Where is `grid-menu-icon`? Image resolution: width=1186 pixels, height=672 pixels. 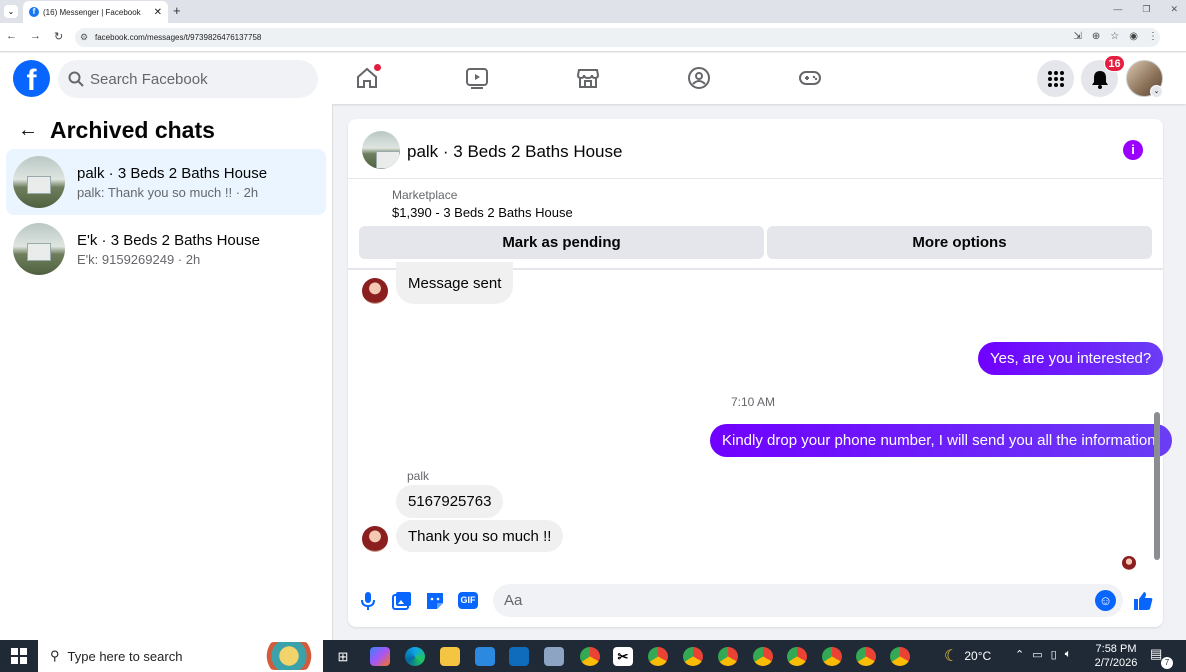 grid-menu-icon is located at coordinates (1055, 78).